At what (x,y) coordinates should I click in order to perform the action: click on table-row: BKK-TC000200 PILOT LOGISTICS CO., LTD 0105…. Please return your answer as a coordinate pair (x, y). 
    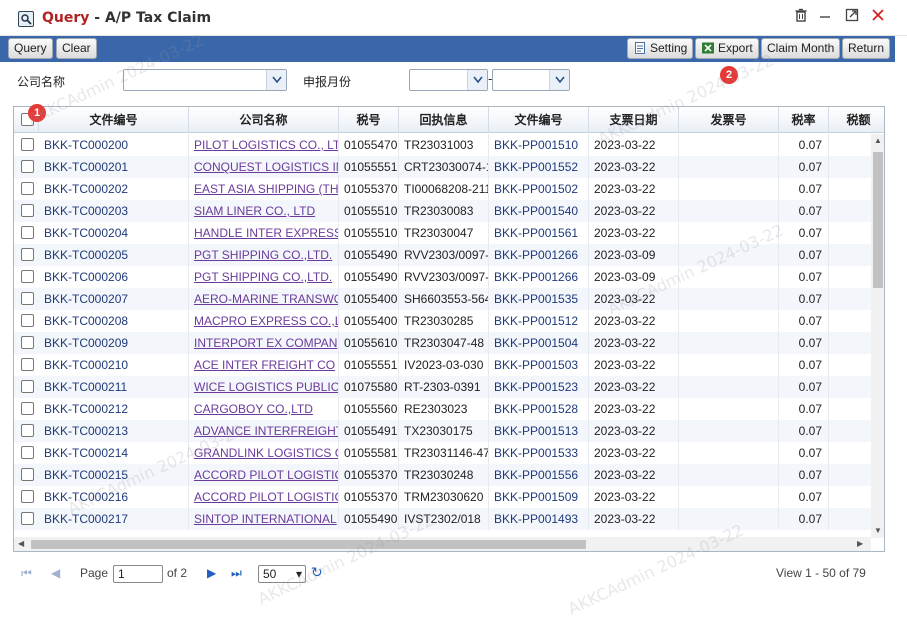
    Looking at the image, I should click on (442, 145).